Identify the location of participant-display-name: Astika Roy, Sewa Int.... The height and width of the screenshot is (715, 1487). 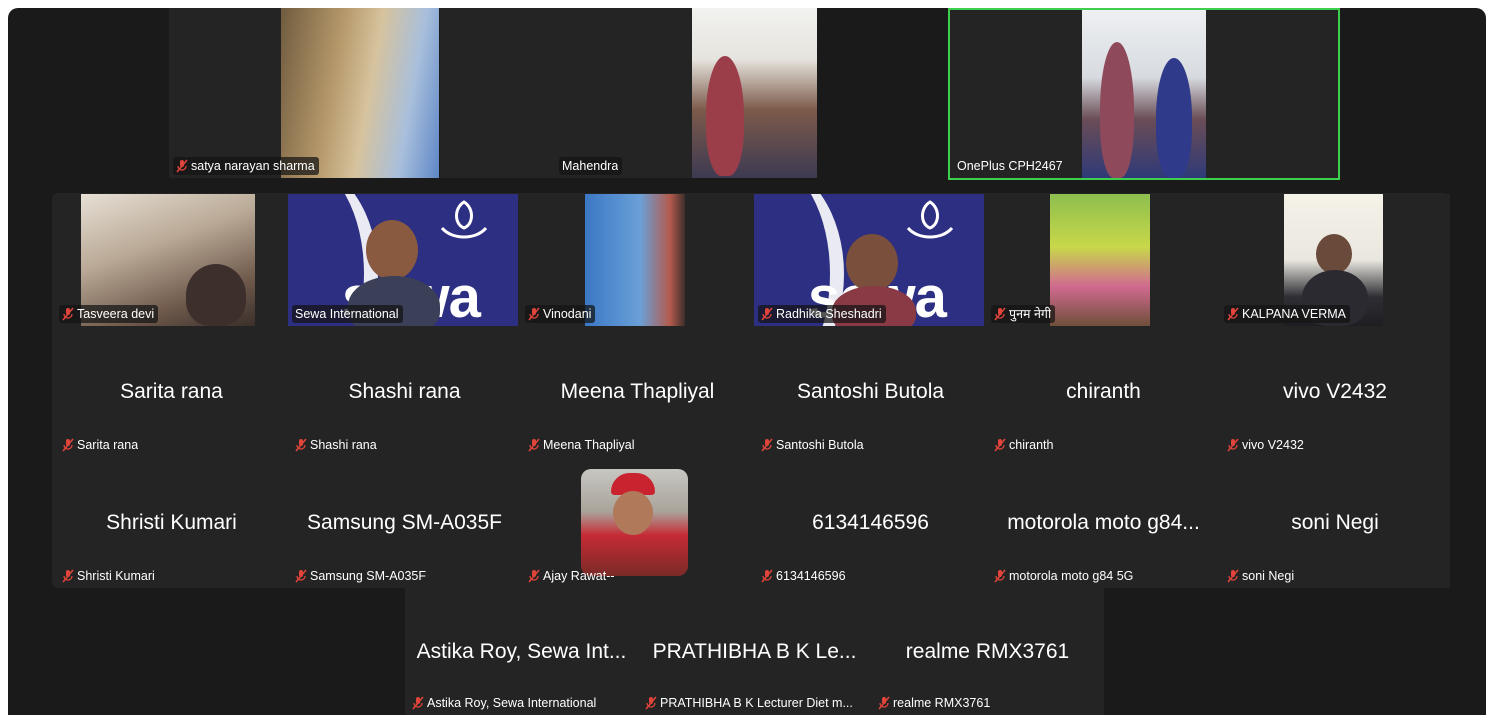
(521, 651).